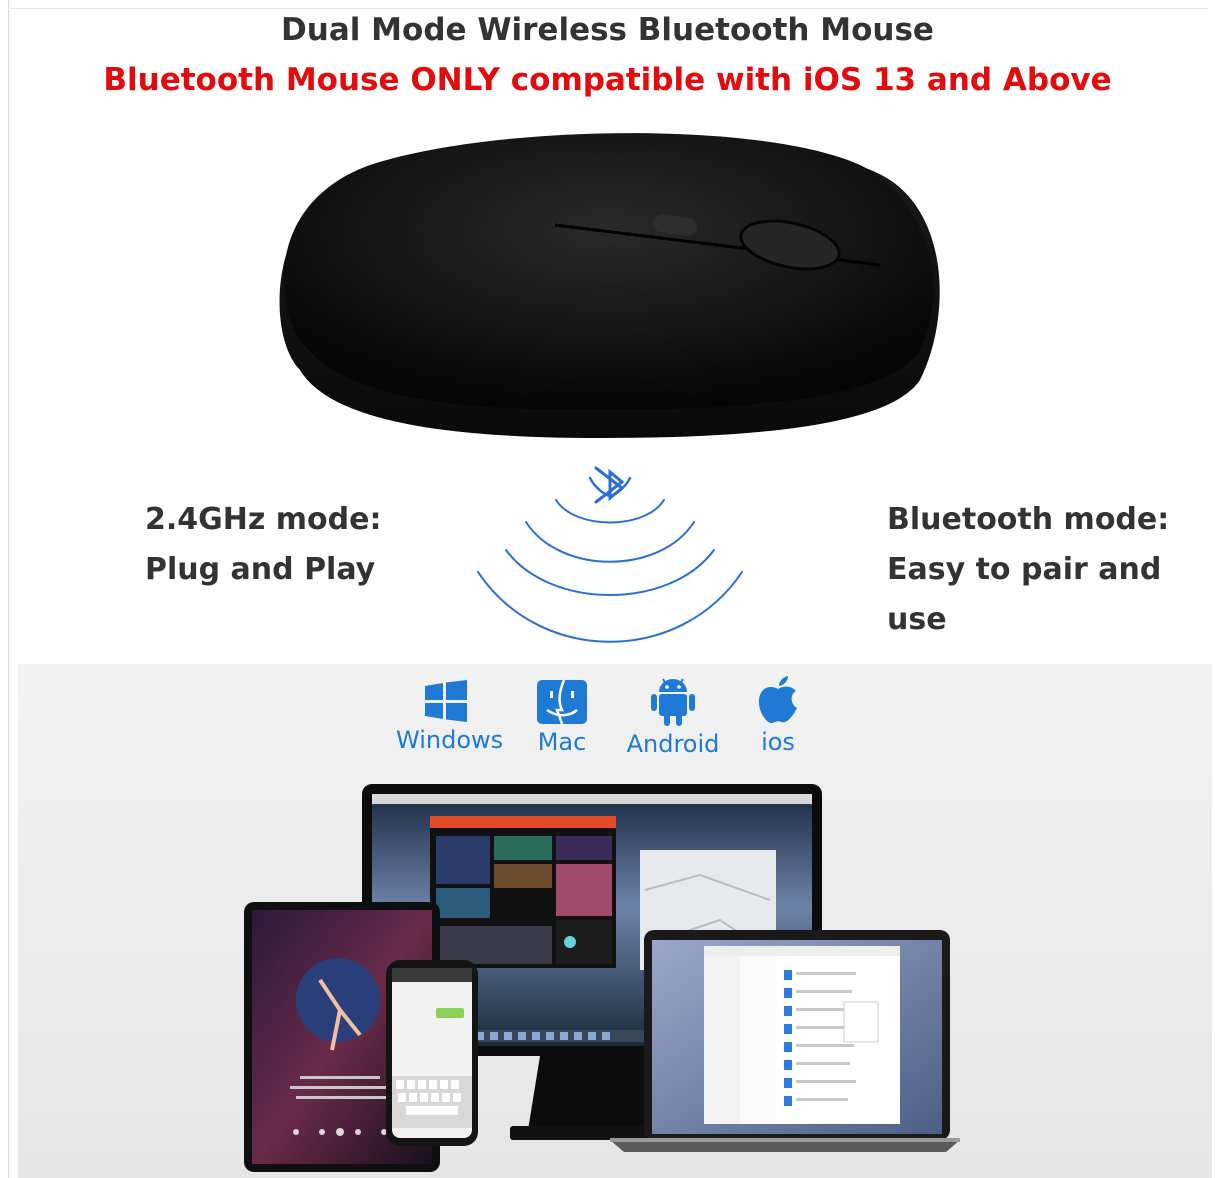 This screenshot has height=1178, width=1215. I want to click on os-label-mac: Mac, so click(562, 742).